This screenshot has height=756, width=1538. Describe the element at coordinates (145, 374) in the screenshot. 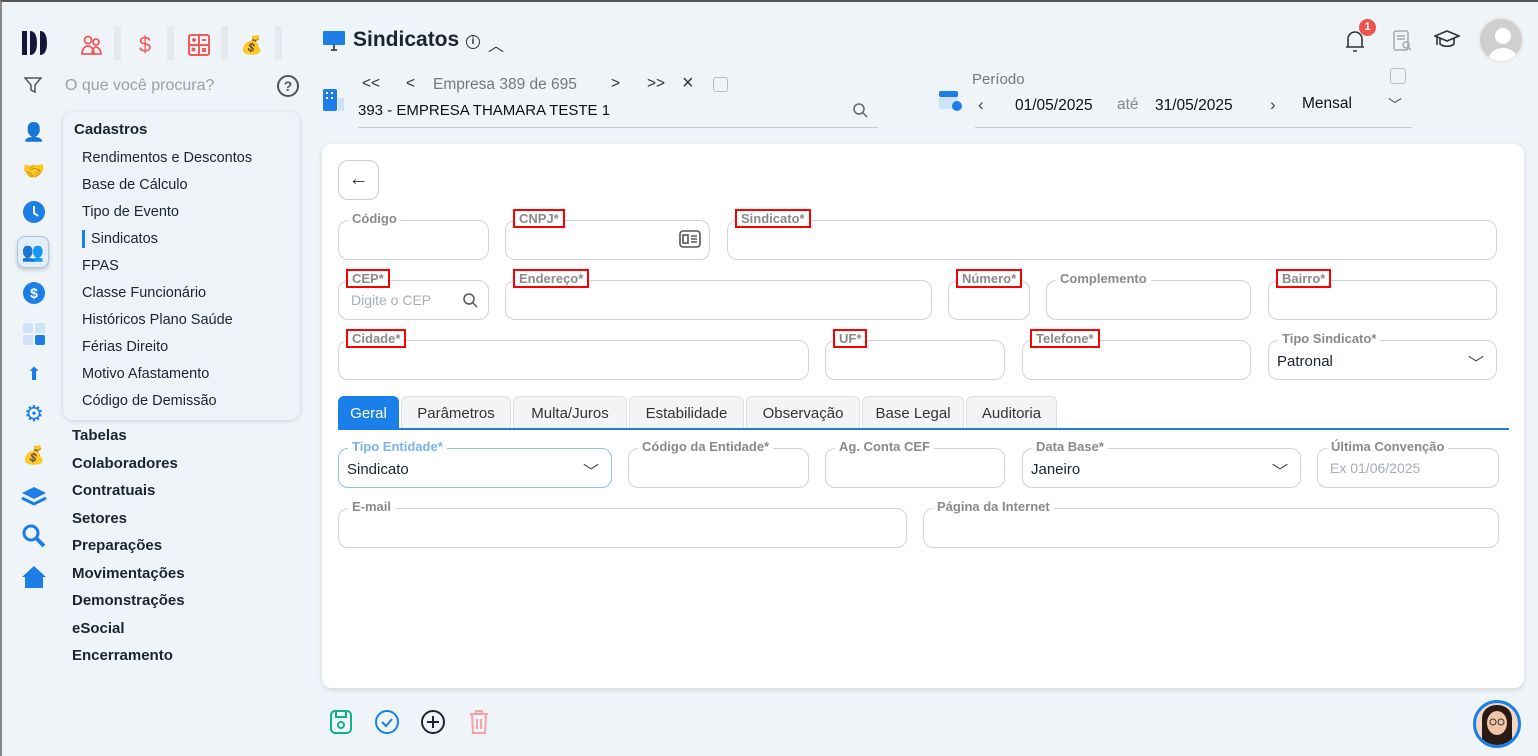

I see `submenu-item: Motivo Afastamento` at that location.